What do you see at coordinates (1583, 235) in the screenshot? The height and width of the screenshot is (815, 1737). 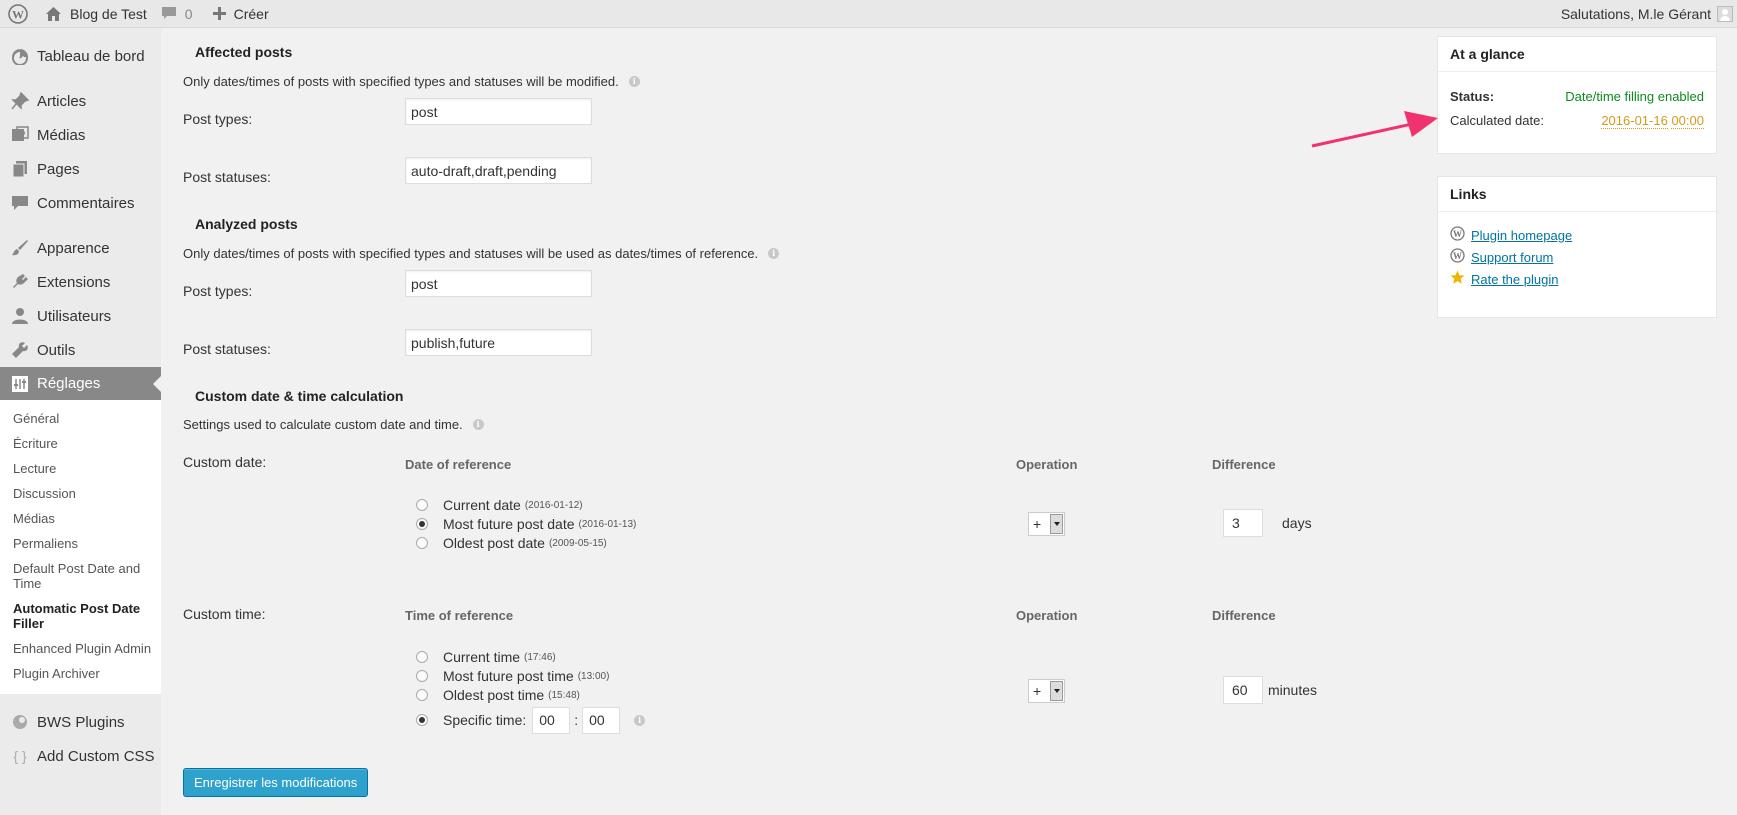 I see `link-plugin-homepage: W Plugin homepage` at bounding box center [1583, 235].